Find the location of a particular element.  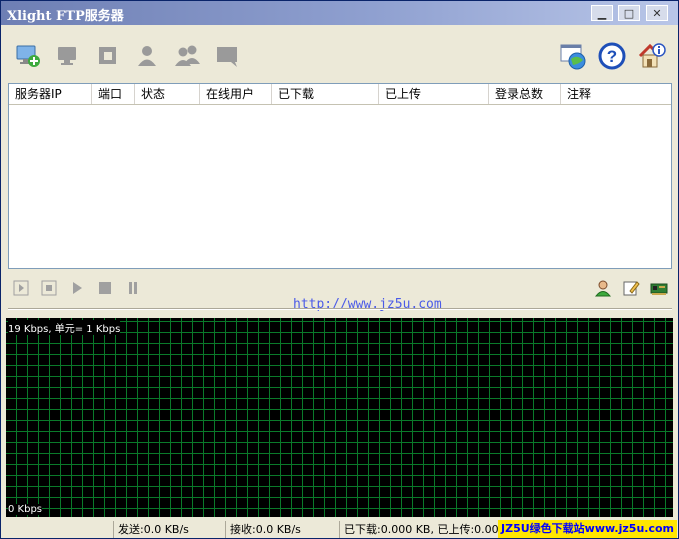

add-server-button is located at coordinates (28, 56).